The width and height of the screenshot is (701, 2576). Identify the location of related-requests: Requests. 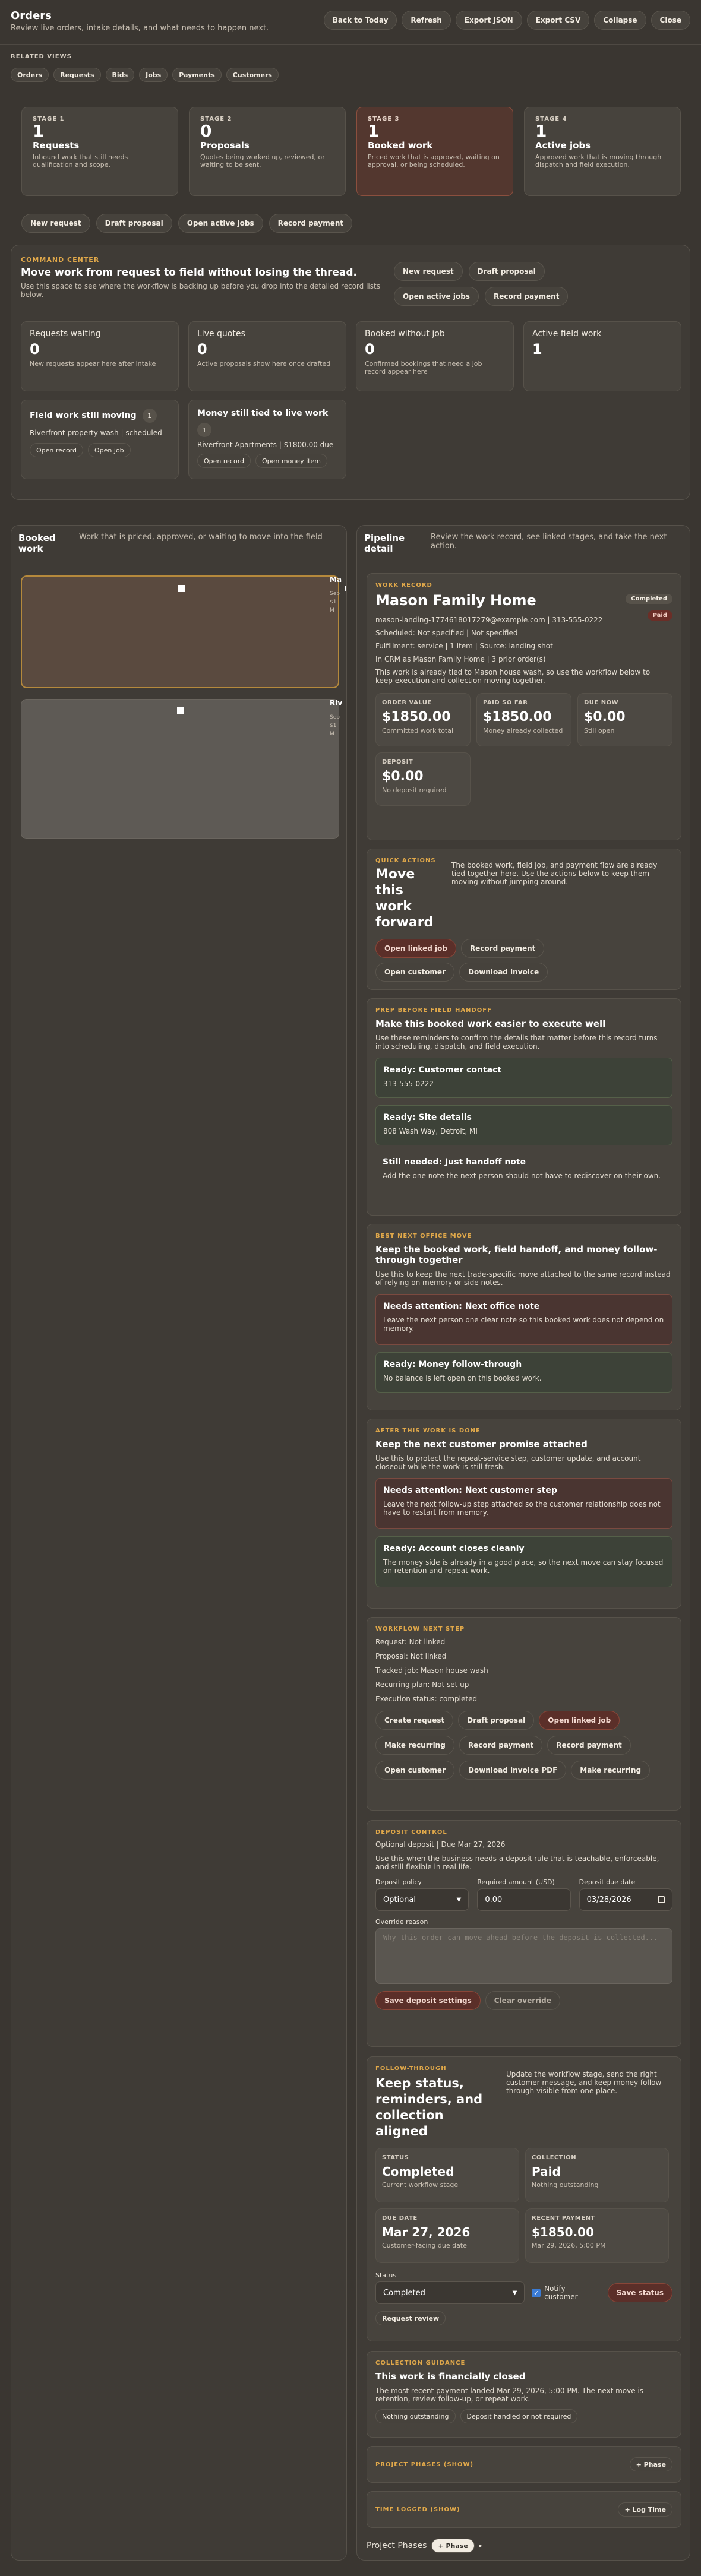
(77, 75).